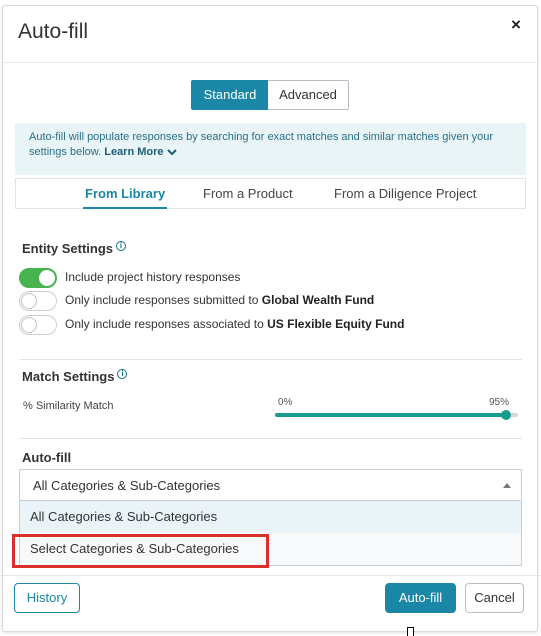  I want to click on match-settings-heading: Match Settings i, so click(75, 376).